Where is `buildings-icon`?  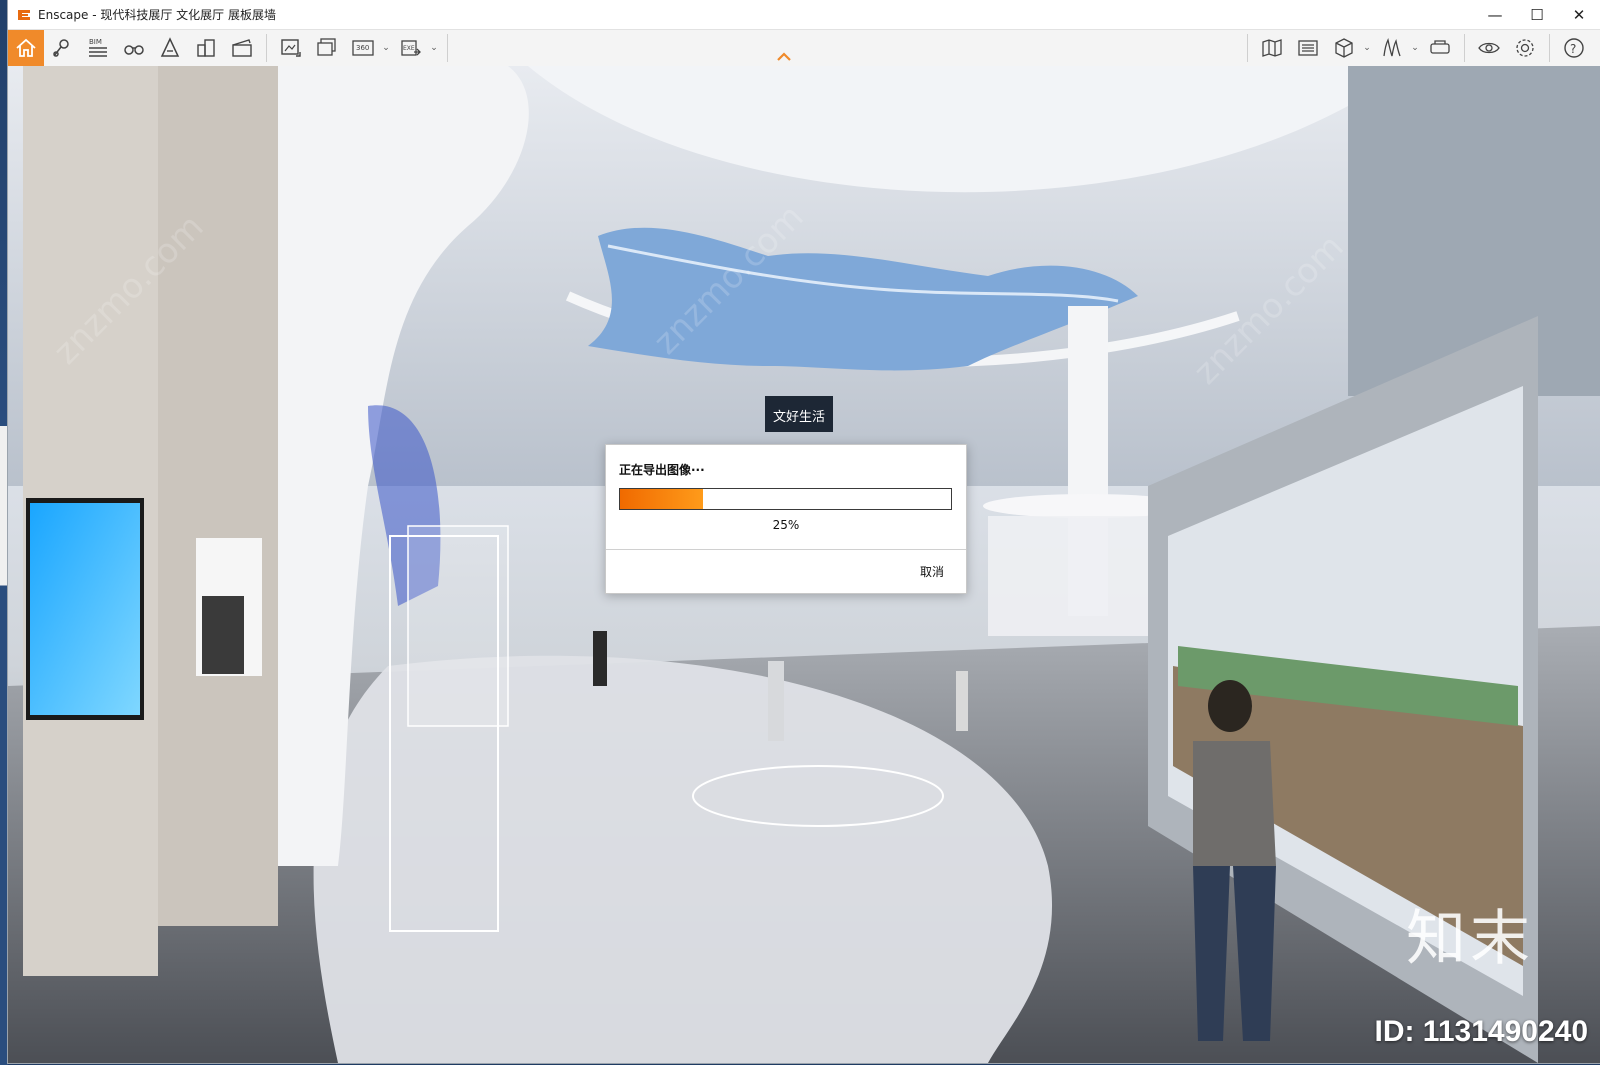 buildings-icon is located at coordinates (206, 48).